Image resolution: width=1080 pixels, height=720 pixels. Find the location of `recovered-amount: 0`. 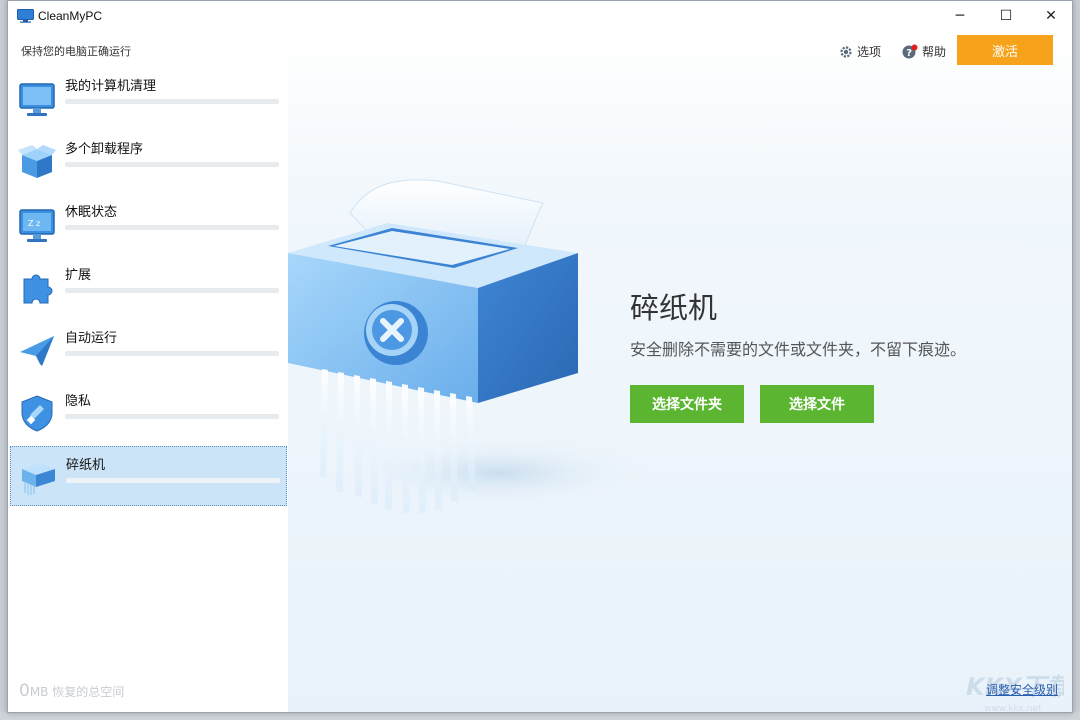

recovered-amount: 0 is located at coordinates (24, 691).